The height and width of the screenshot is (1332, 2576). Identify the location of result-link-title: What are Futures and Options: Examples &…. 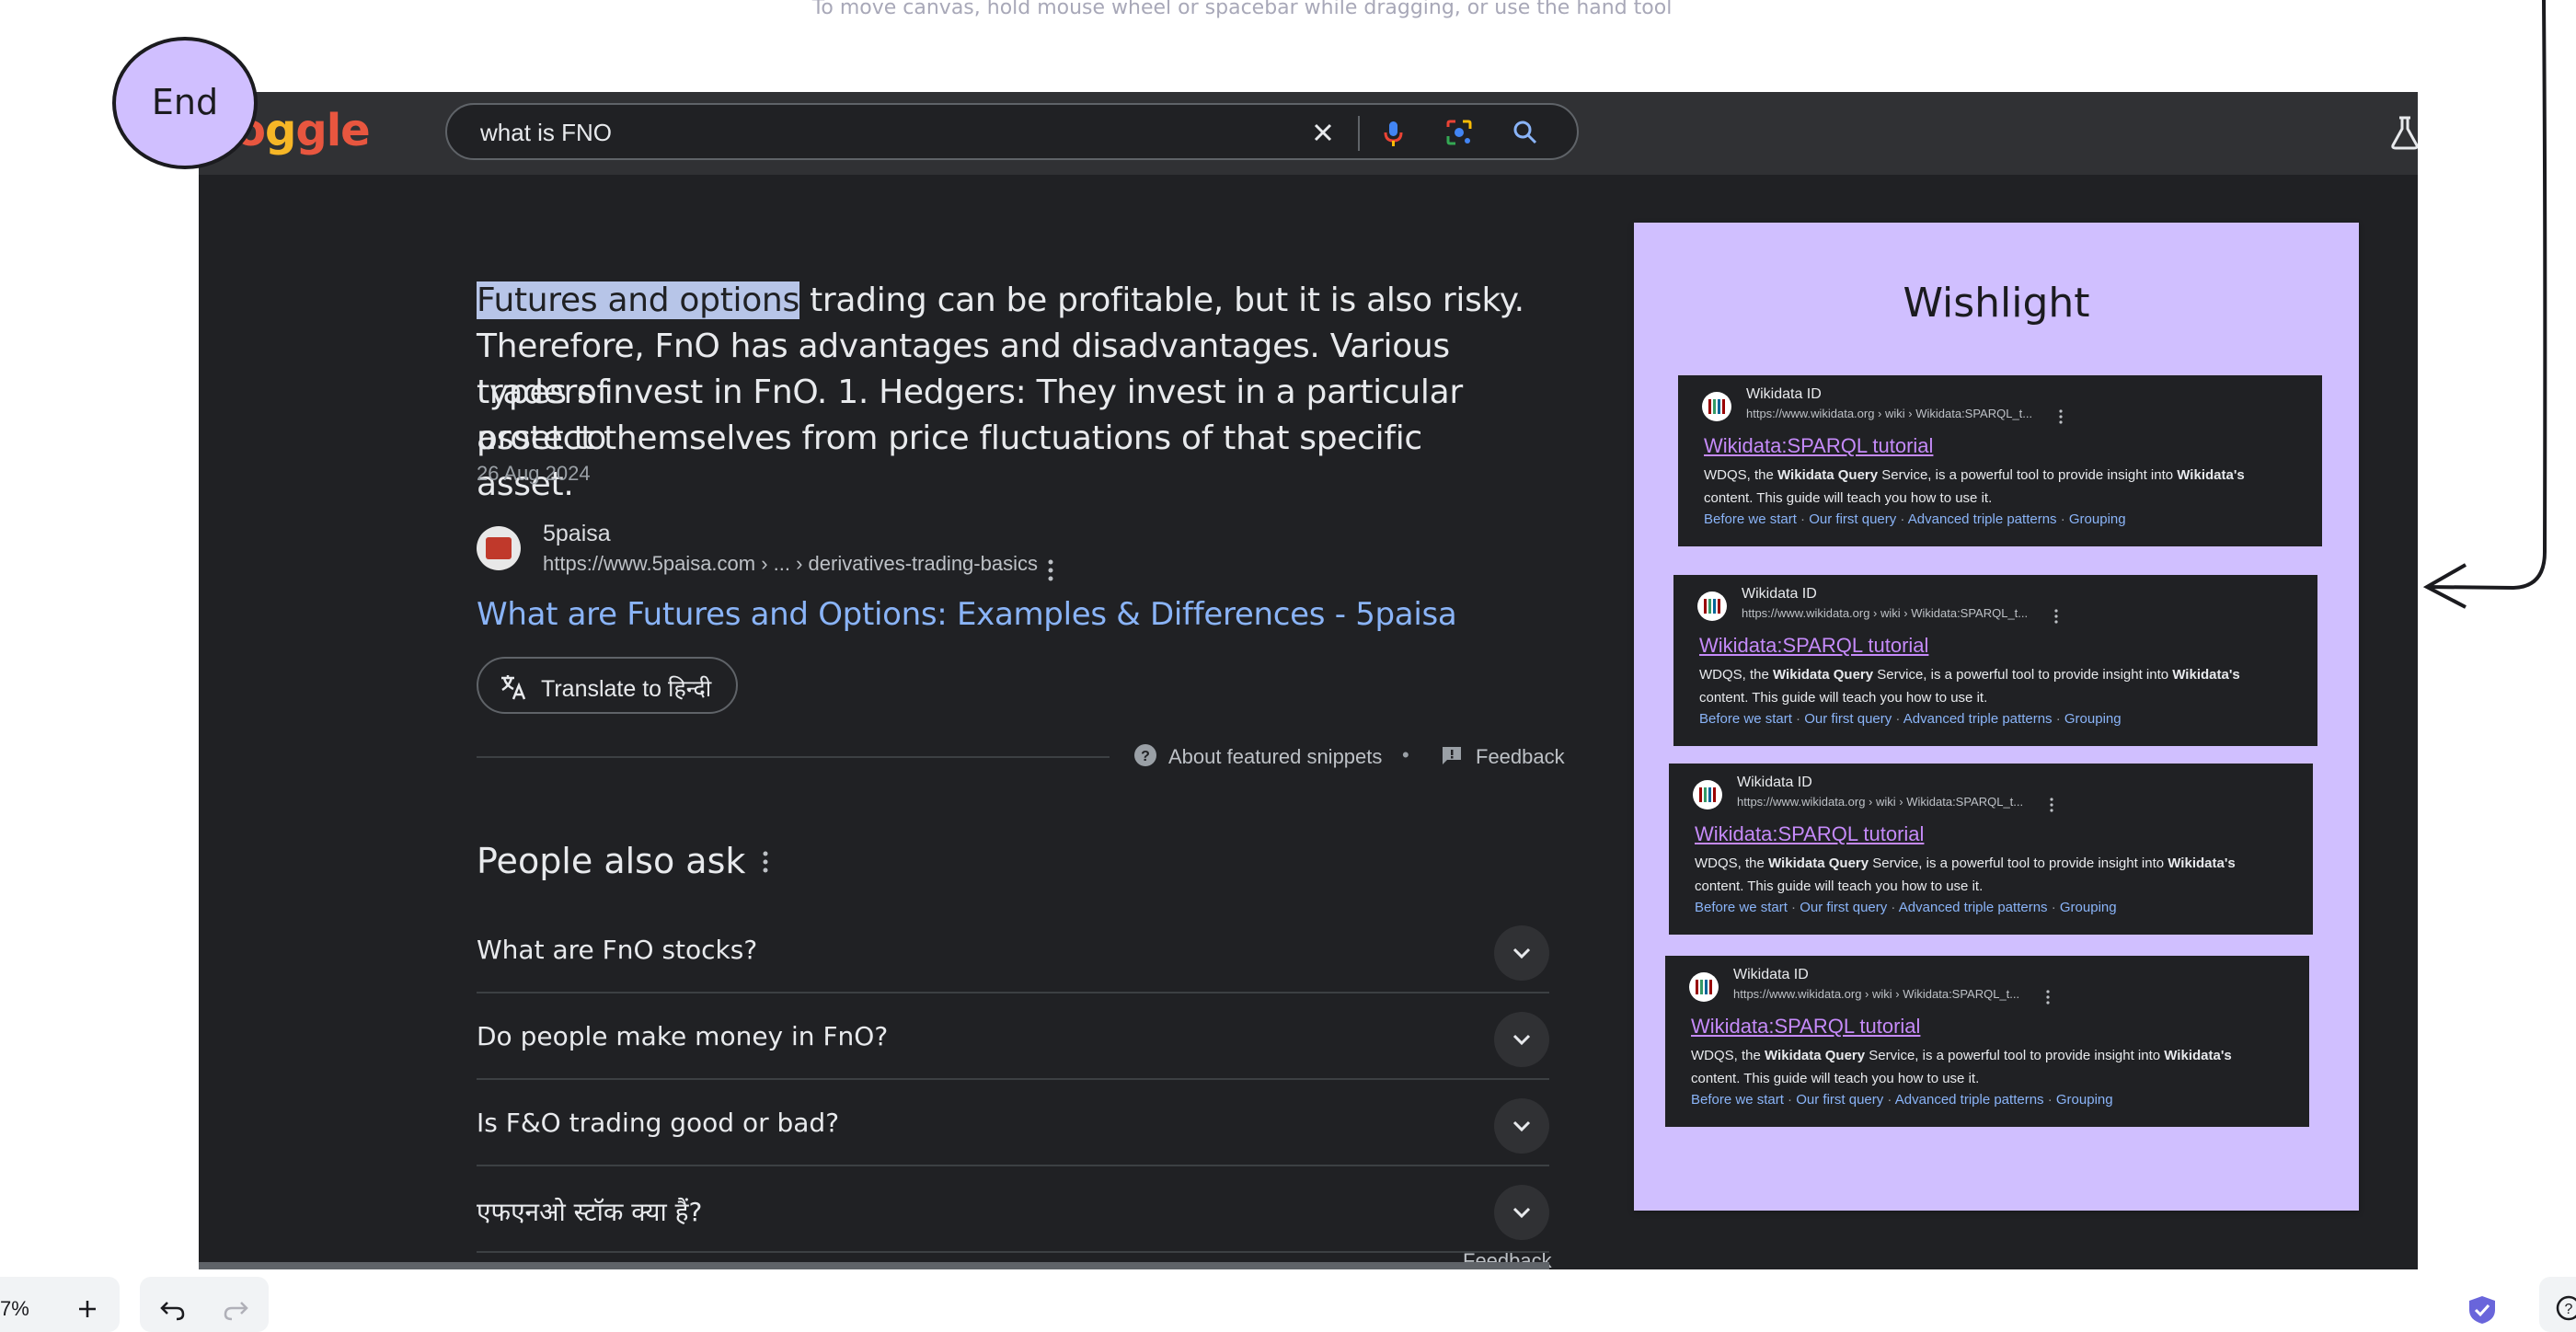
(967, 614).